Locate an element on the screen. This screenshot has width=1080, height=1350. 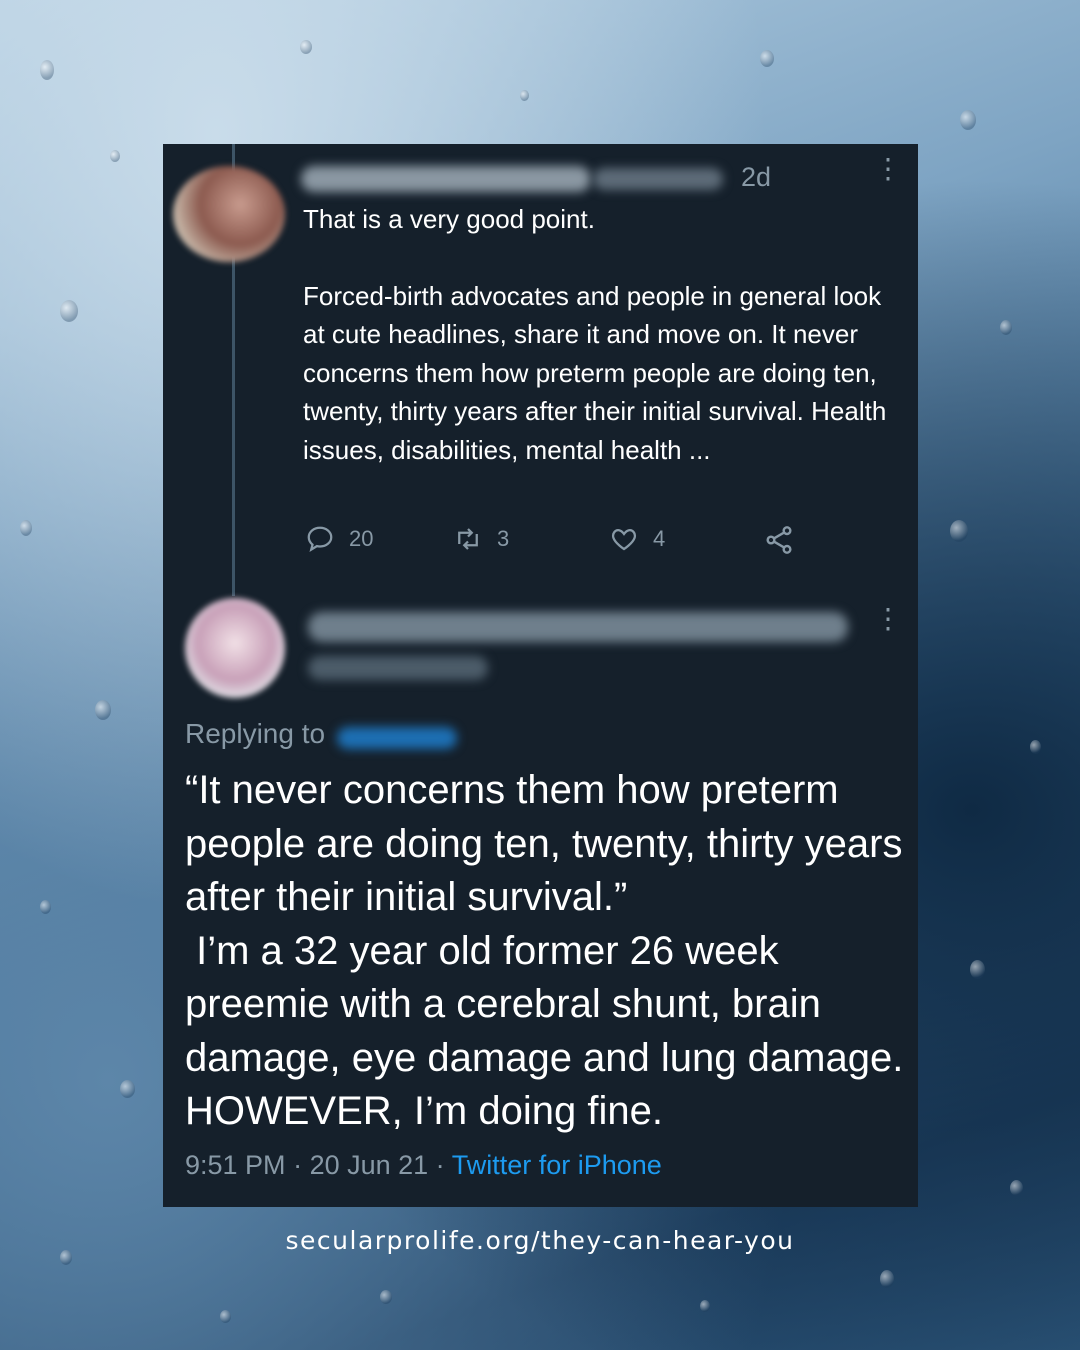
like-count: 4 is located at coordinates (659, 538).